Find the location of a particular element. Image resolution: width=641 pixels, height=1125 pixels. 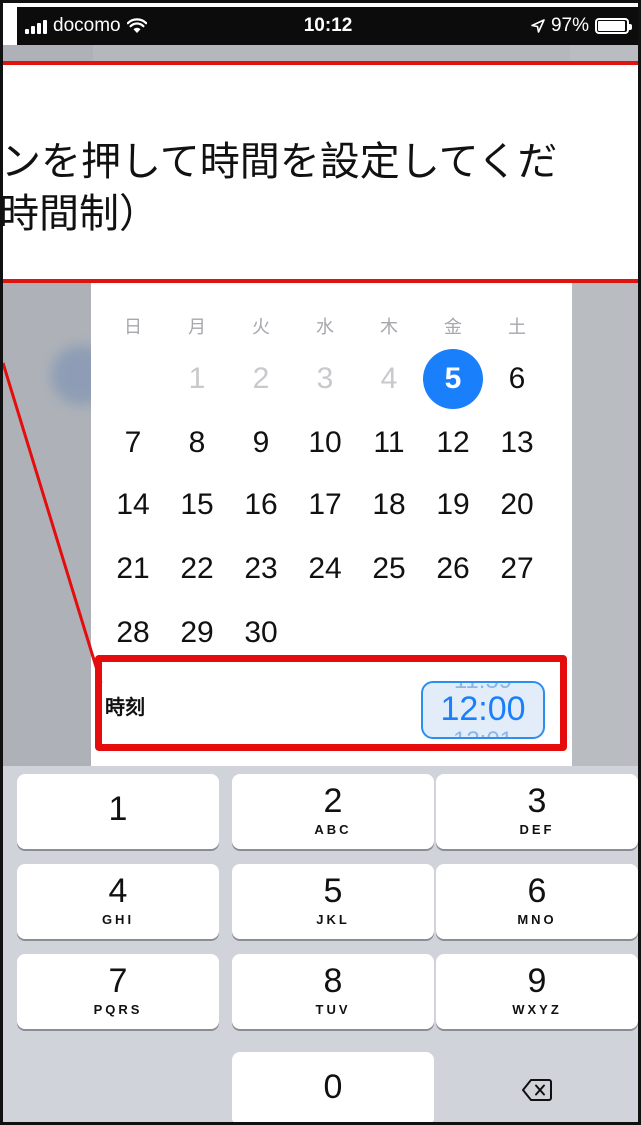

status-right: 97% is located at coordinates (581, 26).